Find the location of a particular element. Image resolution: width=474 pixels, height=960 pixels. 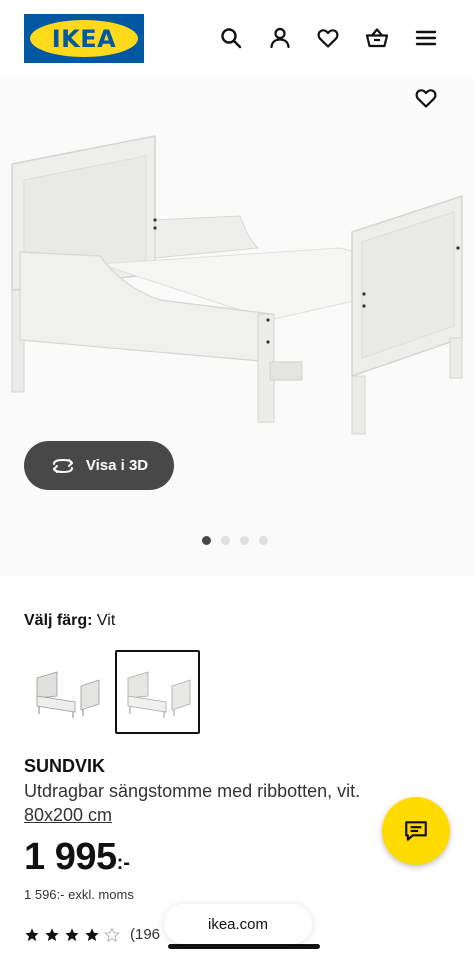

color-swatches is located at coordinates (112, 692).